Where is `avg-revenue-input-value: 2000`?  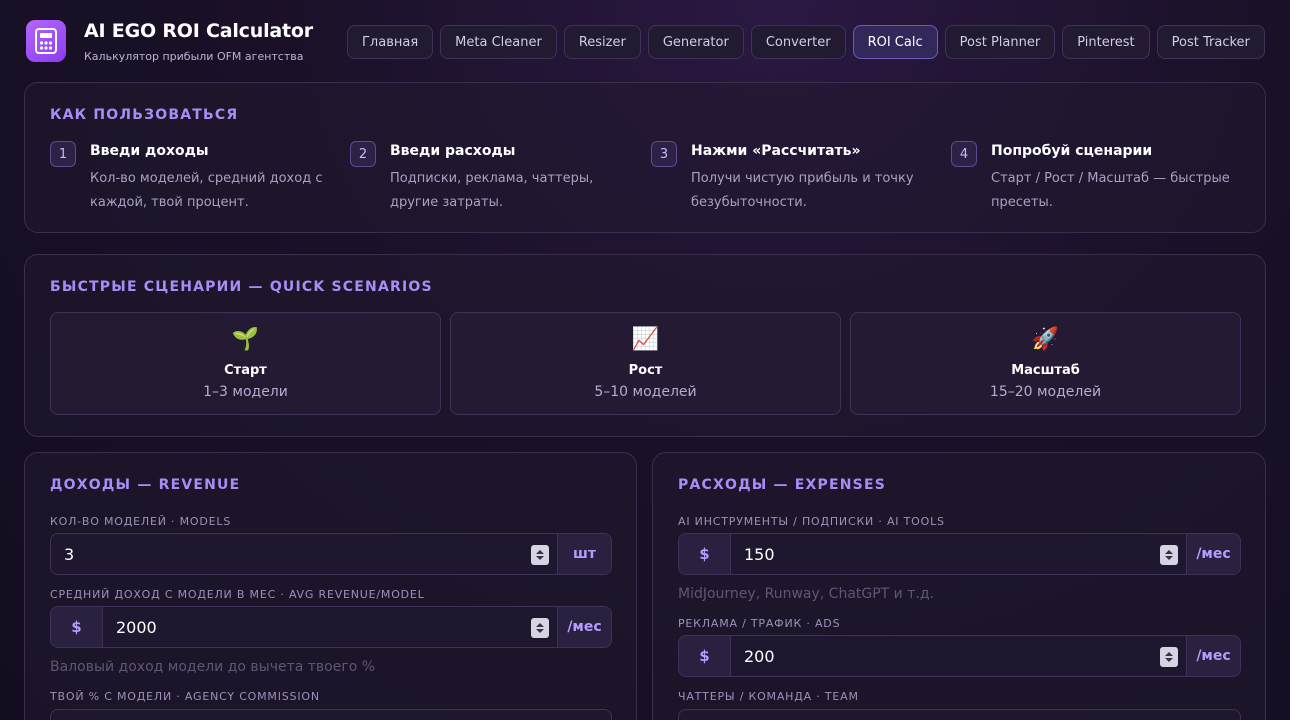 avg-revenue-input-value: 2000 is located at coordinates (136, 627).